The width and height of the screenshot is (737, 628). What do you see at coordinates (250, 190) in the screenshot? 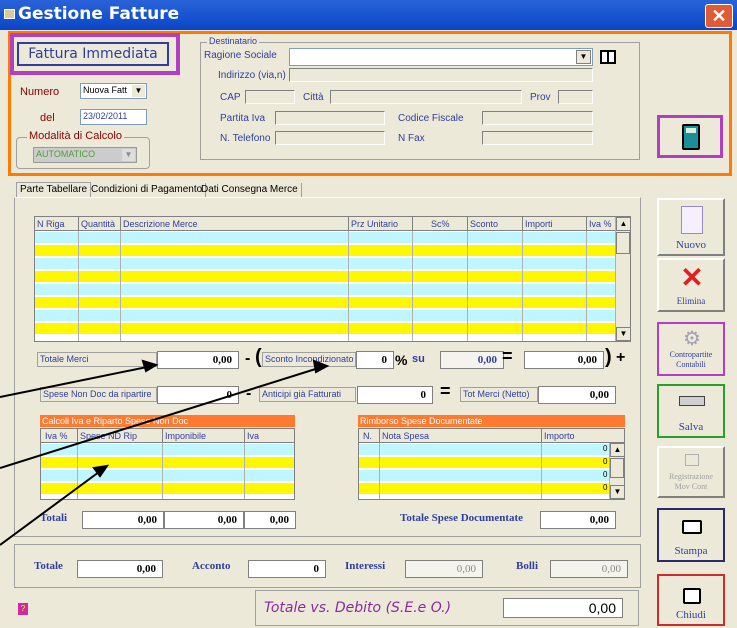
I see `tab-dati-consegna: Dati Consegna Merce` at bounding box center [250, 190].